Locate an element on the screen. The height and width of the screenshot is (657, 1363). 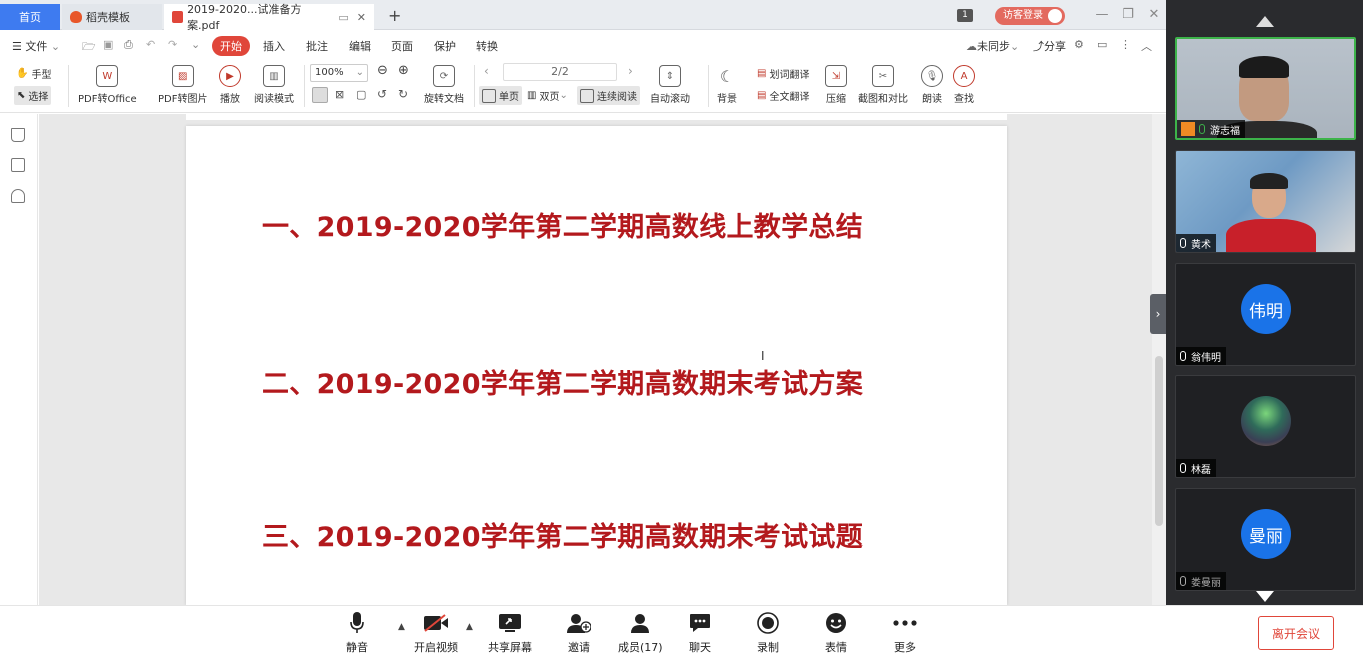
save-icon: ▣ is located at coordinates (108, 44).